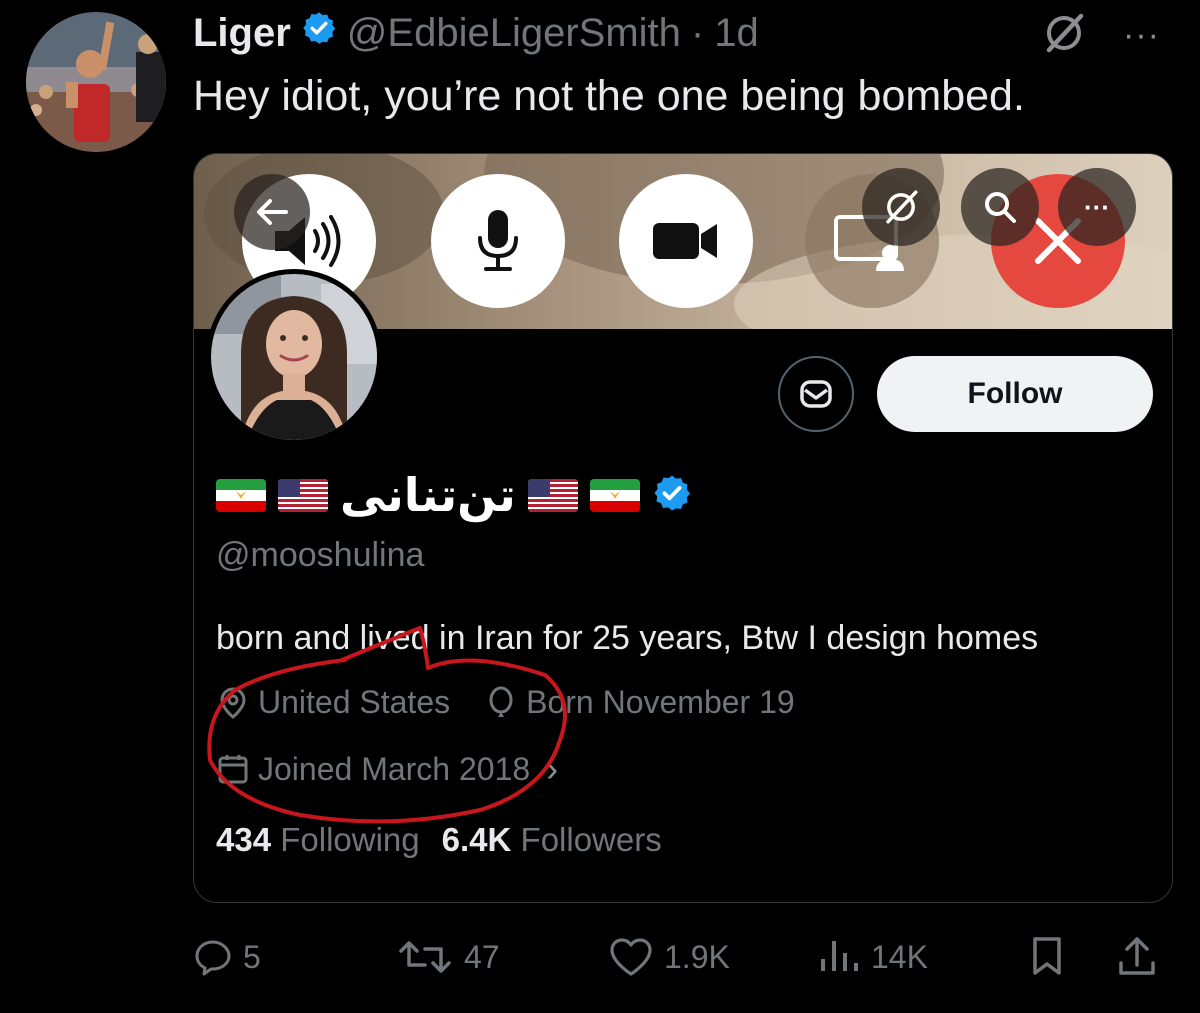  Describe the element at coordinates (660, 702) in the screenshot. I see `birthday-text: Born November 19` at that location.